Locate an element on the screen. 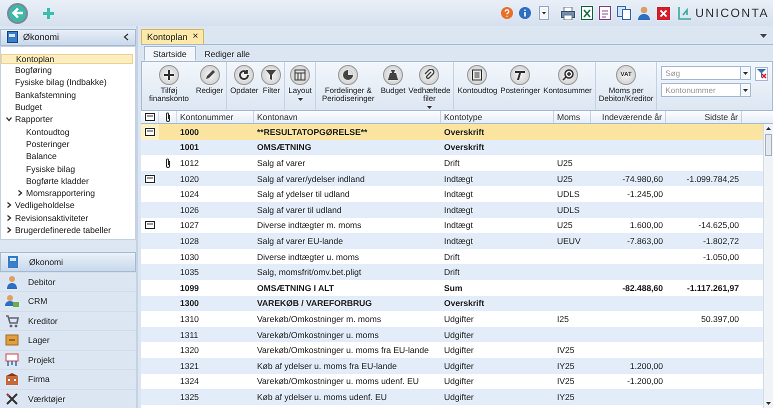 This screenshot has height=408, width=773. table-cell: **RESULTATOPGØRELSE** is located at coordinates (312, 131).